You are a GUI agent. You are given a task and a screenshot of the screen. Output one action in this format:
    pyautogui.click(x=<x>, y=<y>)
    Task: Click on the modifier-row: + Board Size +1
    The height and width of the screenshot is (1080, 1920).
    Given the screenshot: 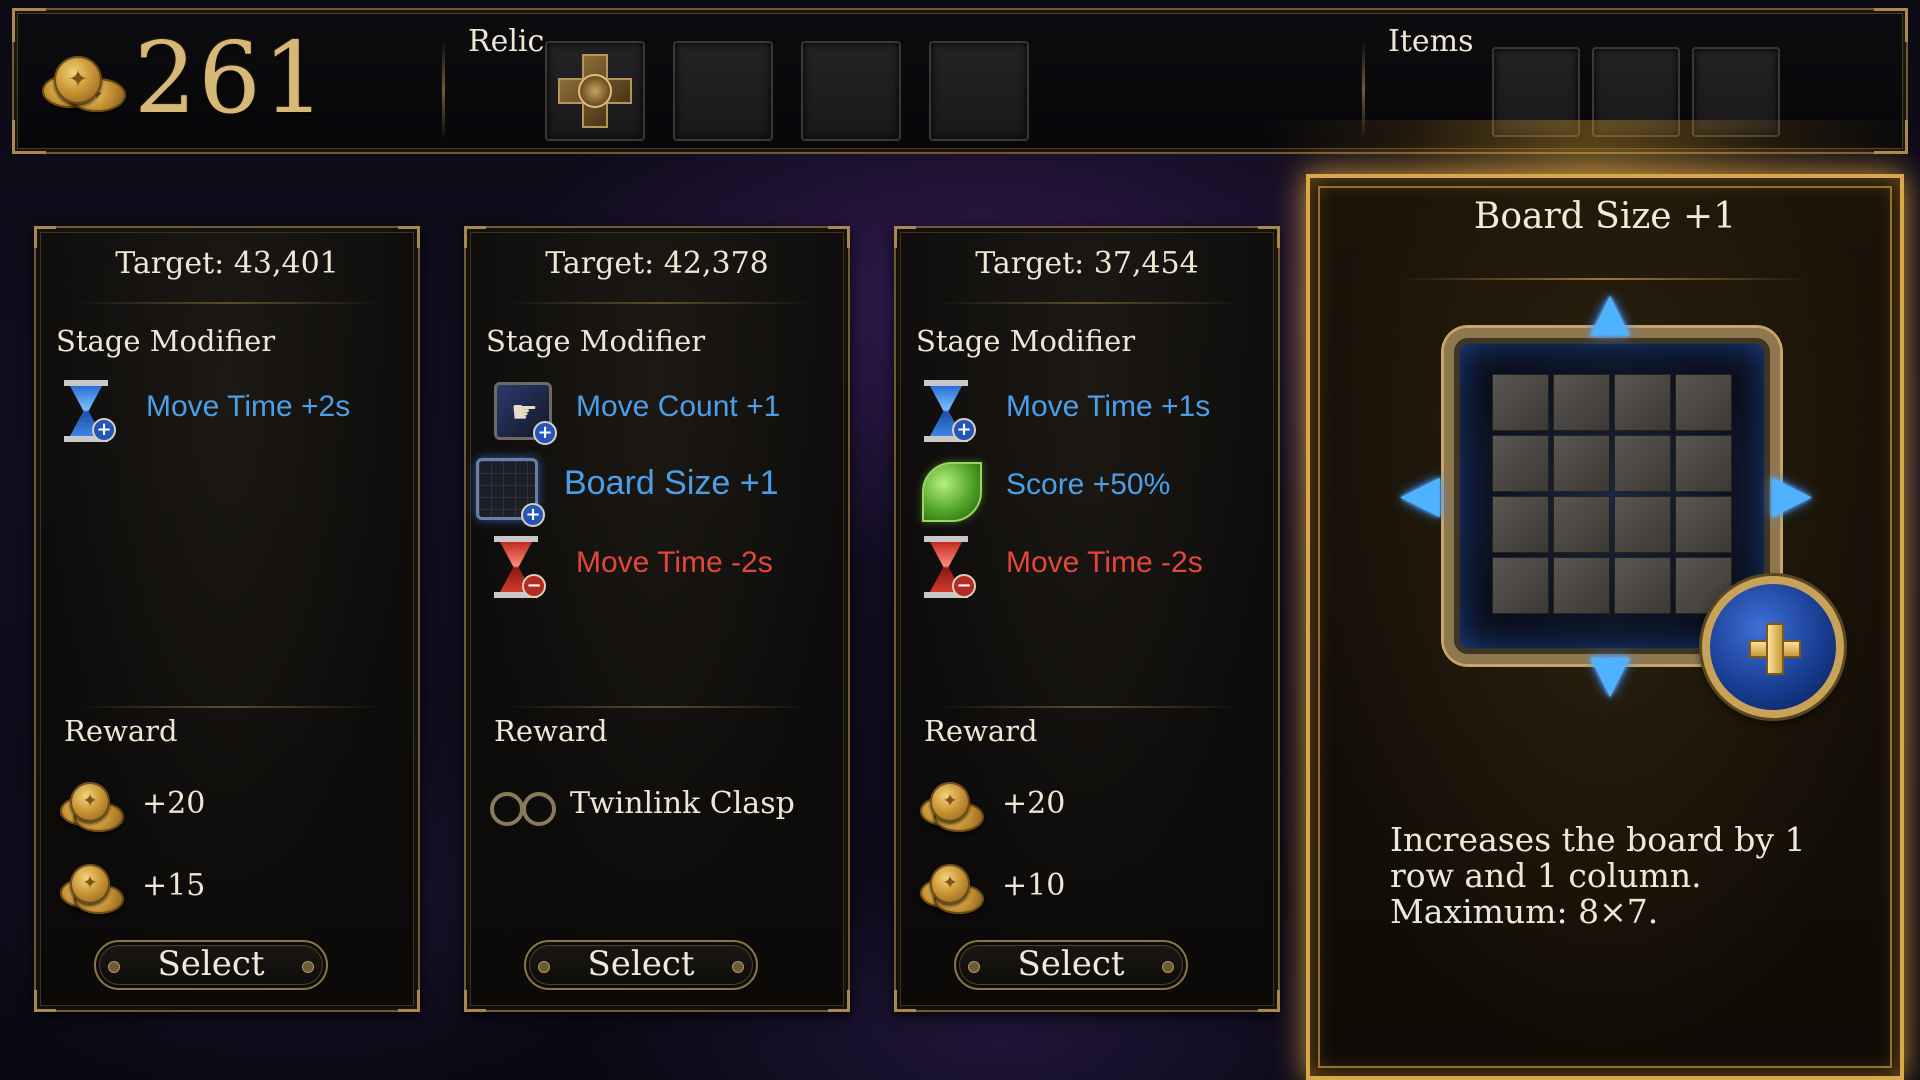 What is the action you would take?
    pyautogui.click(x=648, y=489)
    